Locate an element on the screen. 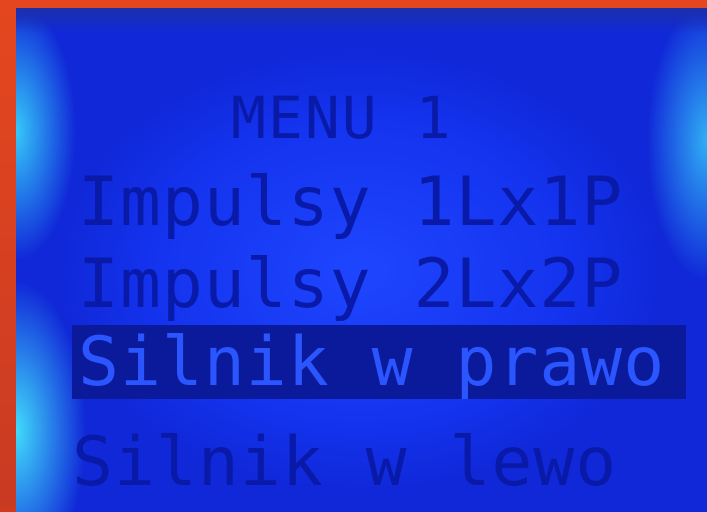 This screenshot has height=512, width=707. menu-item-impulsy-1lx1p: Impulsy 1Lx1P is located at coordinates (350, 203).